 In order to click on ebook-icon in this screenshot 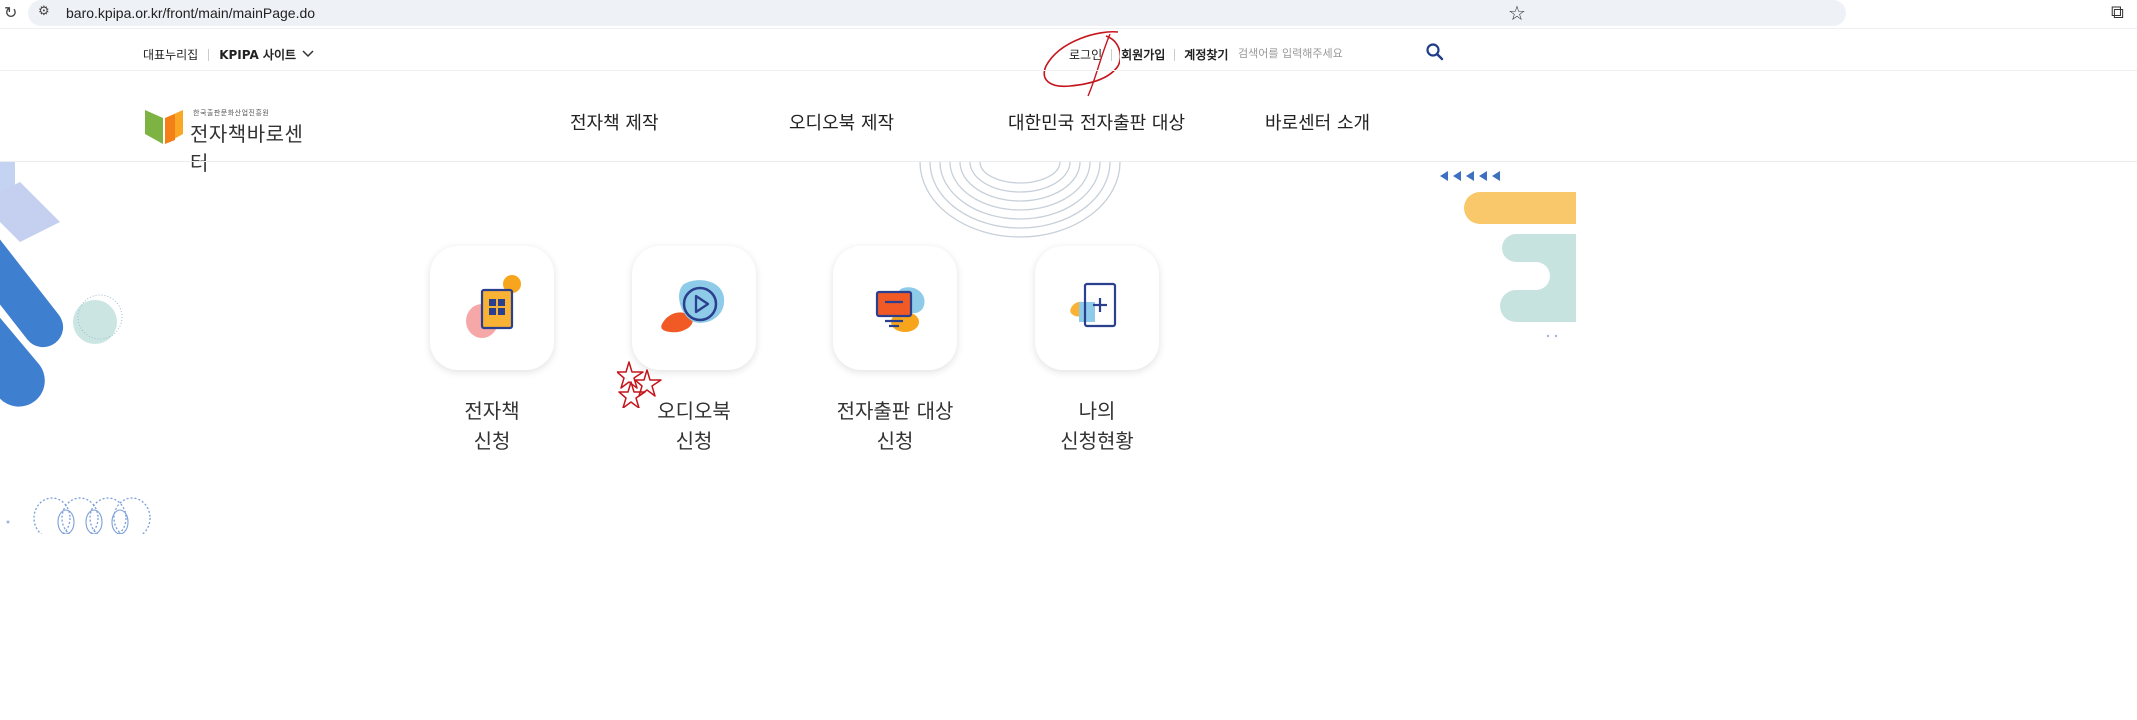, I will do `click(493, 306)`.